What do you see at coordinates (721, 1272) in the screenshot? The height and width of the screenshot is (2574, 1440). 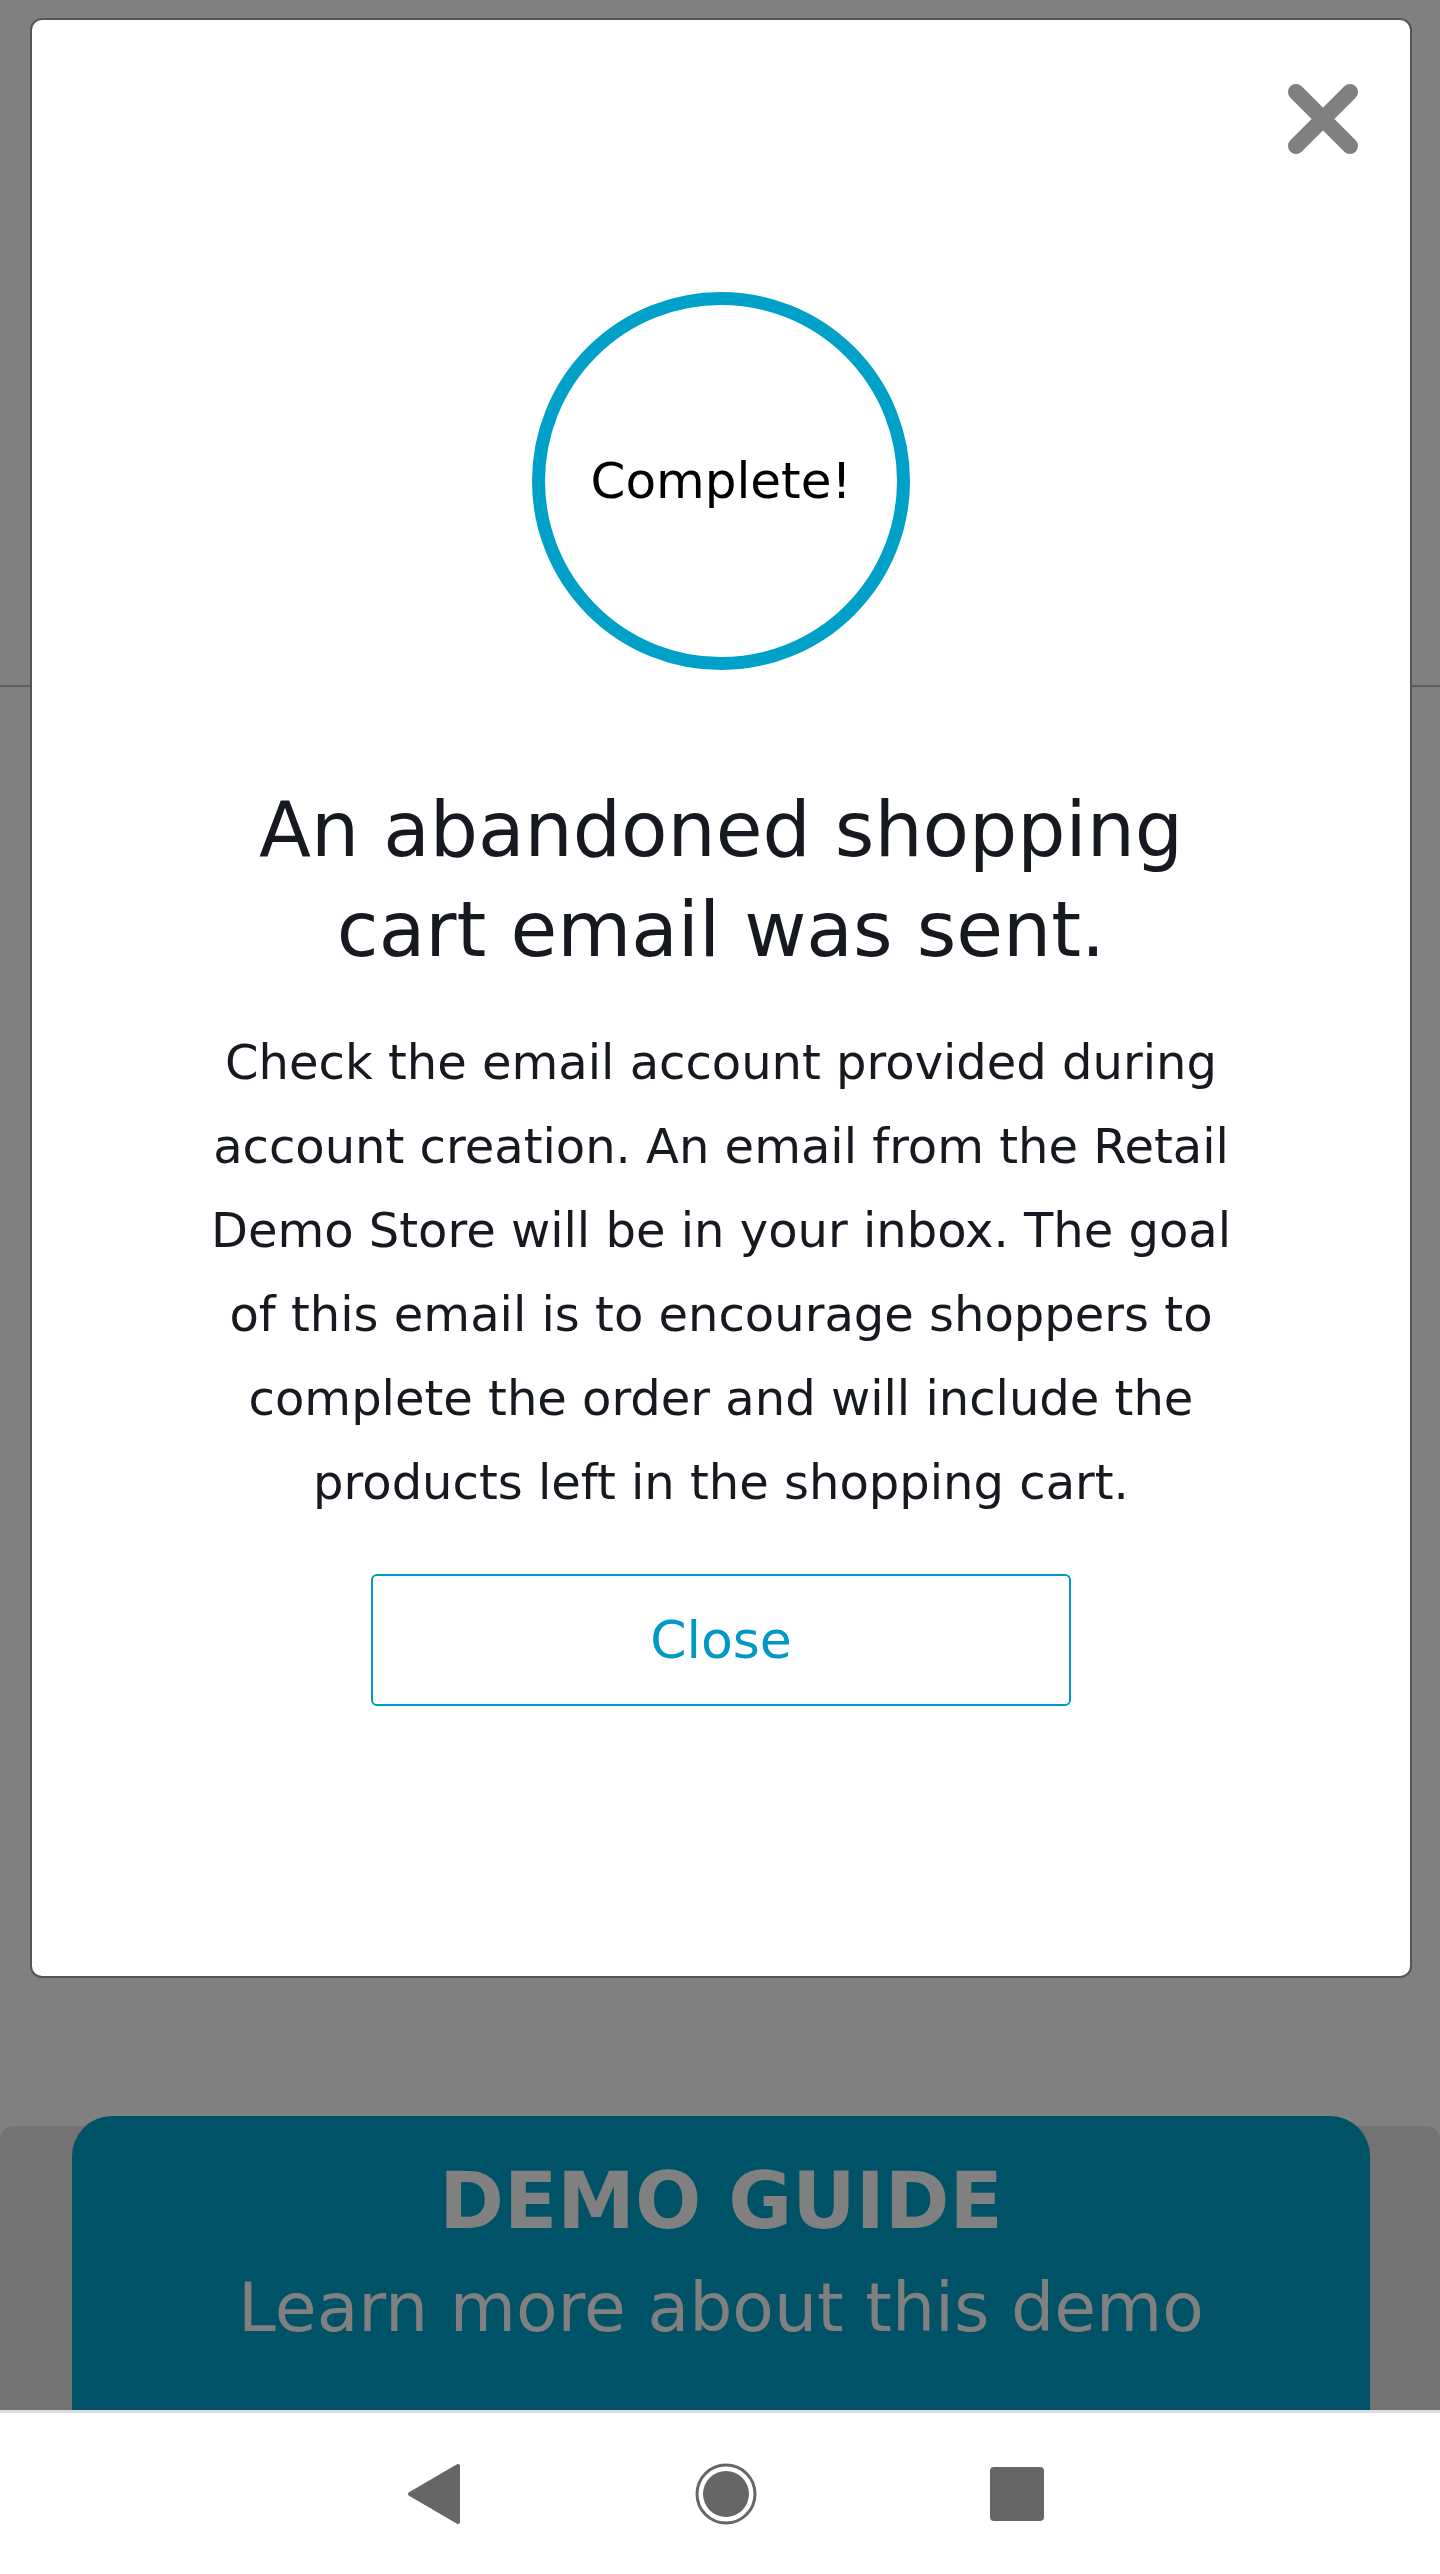 I see `dialog-message: Check the email account provided during account creation. An email from the Retail Demo Store will be in your inbox. The goal of this email is to encourage shoppers to complete the order and will include the products left in the shopping cart.` at bounding box center [721, 1272].